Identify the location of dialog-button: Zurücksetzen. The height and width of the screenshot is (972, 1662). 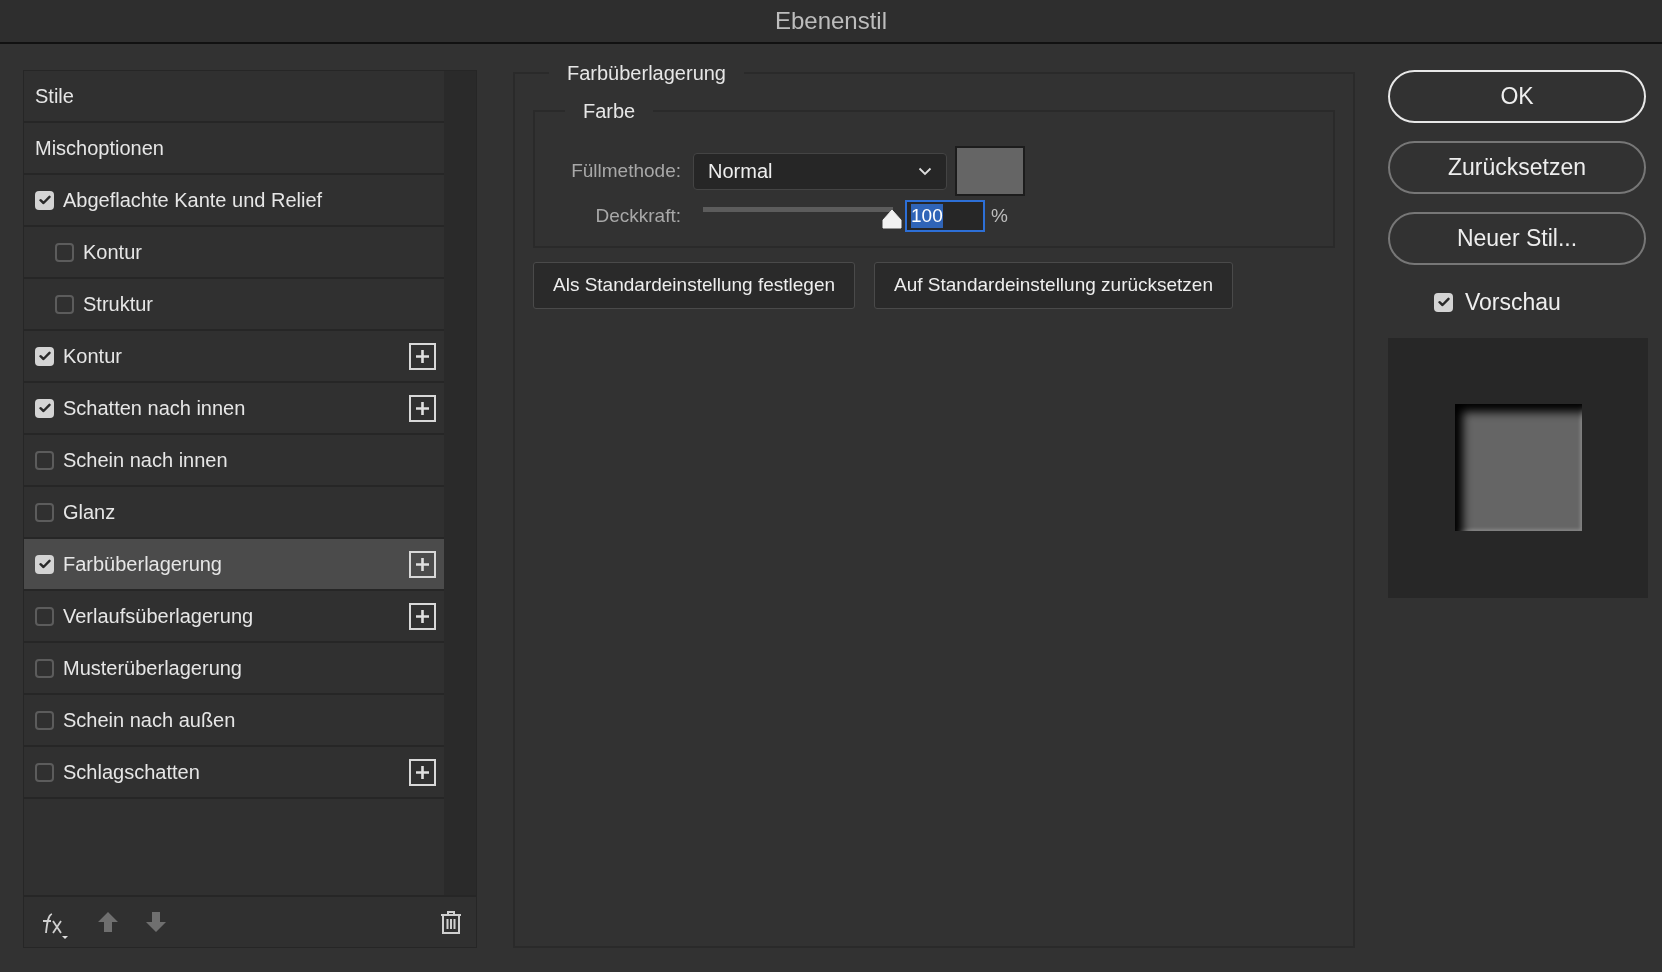
(1517, 167).